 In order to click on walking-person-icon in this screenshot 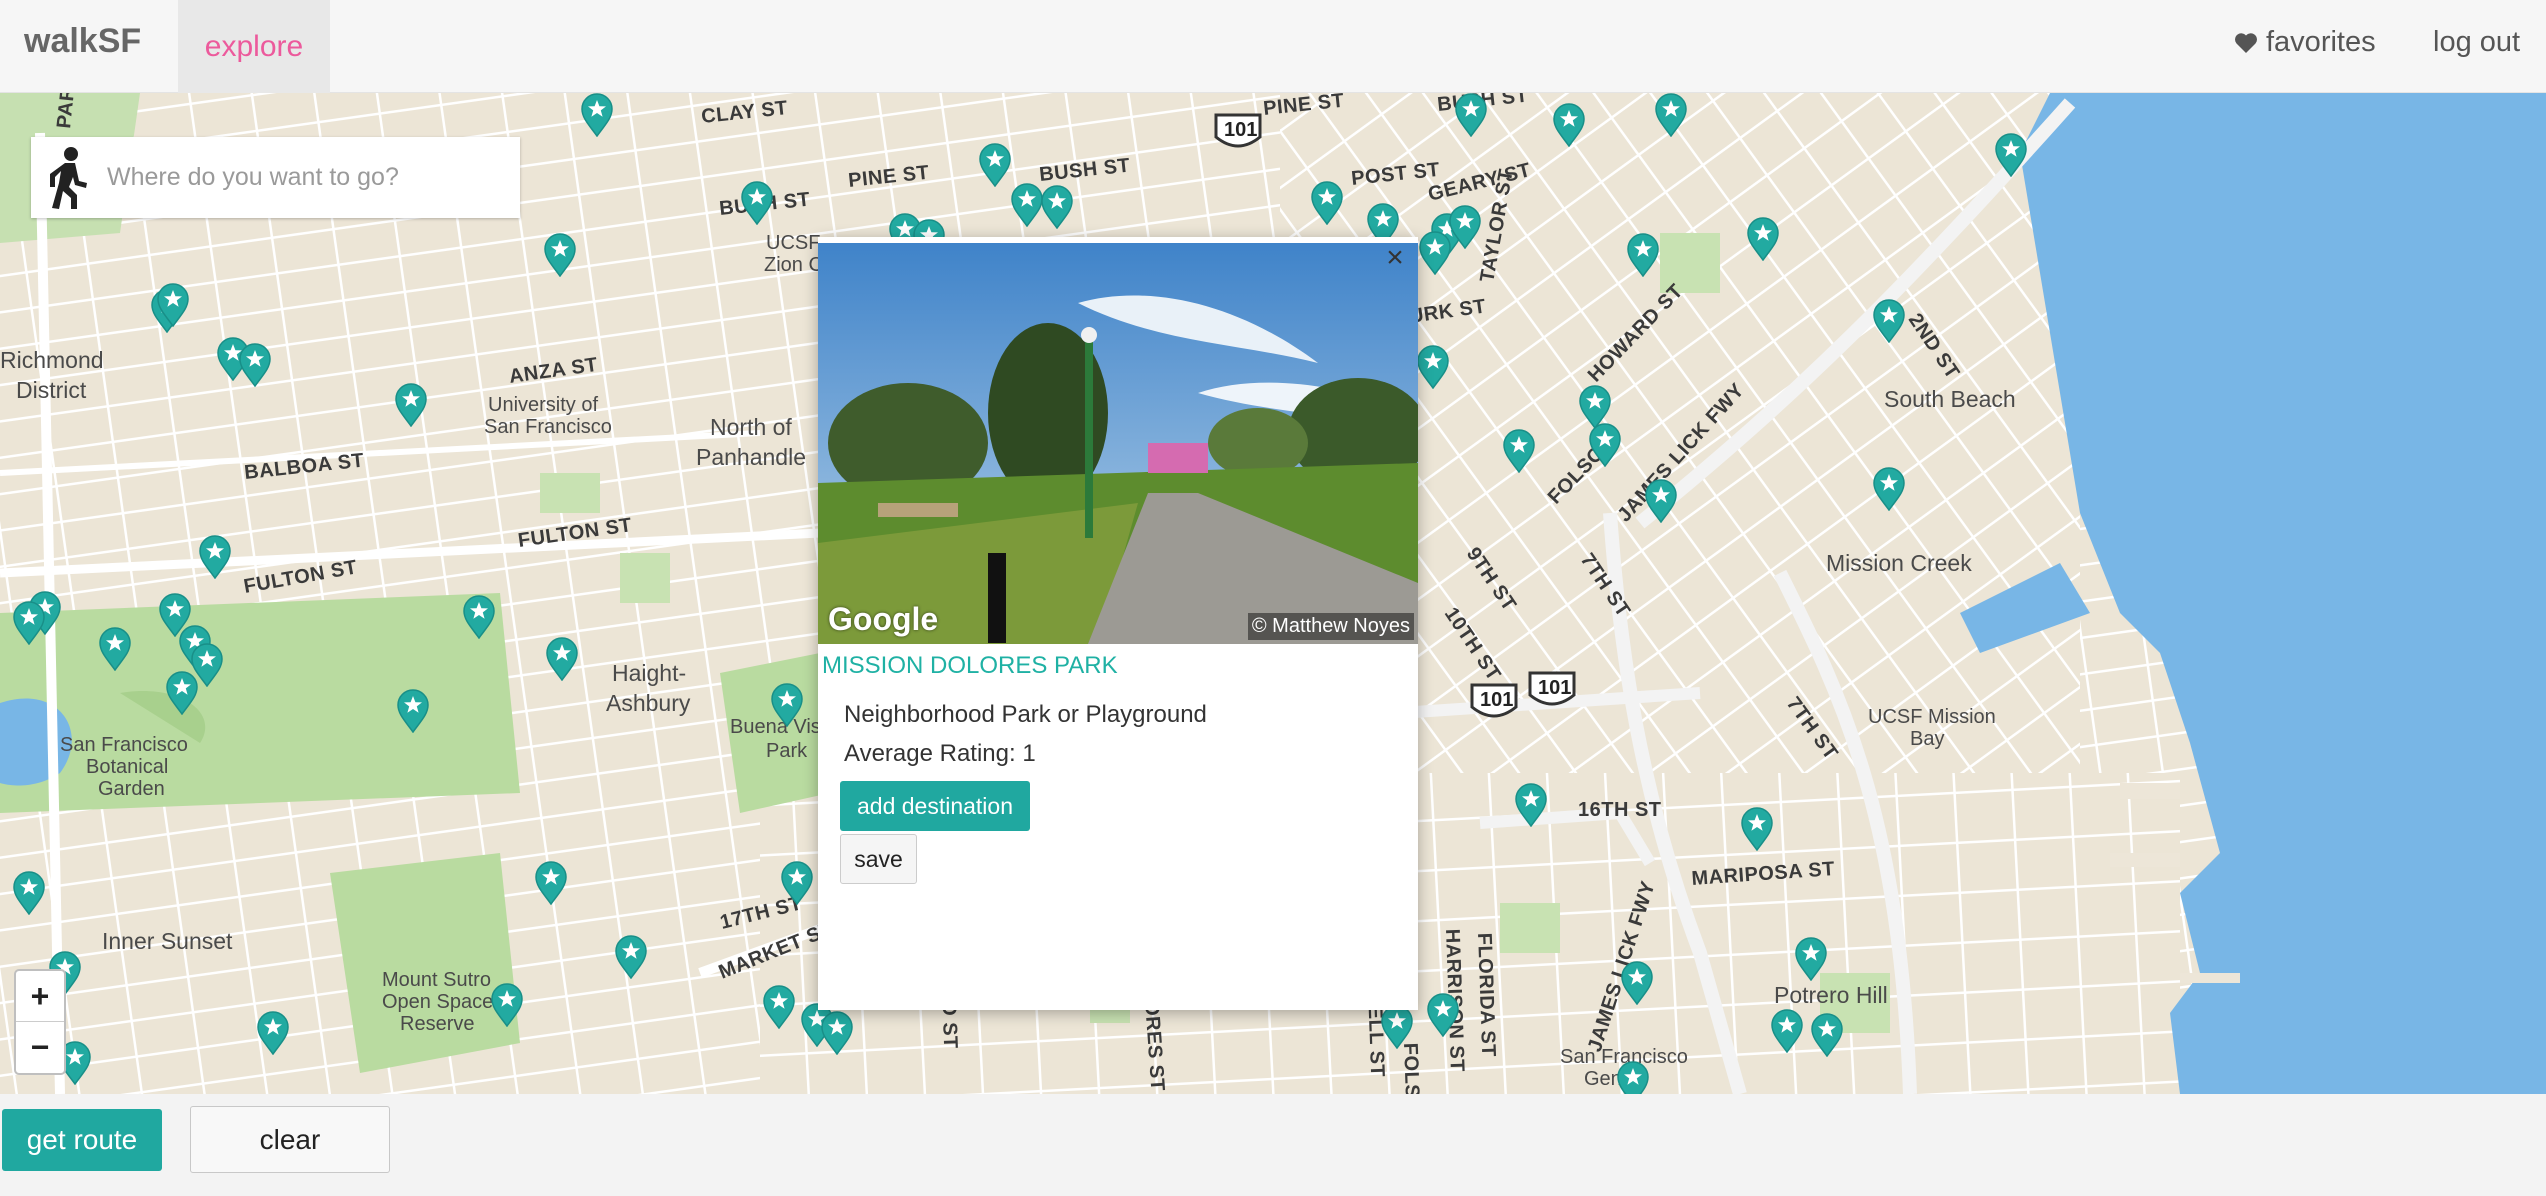, I will do `click(69, 177)`.